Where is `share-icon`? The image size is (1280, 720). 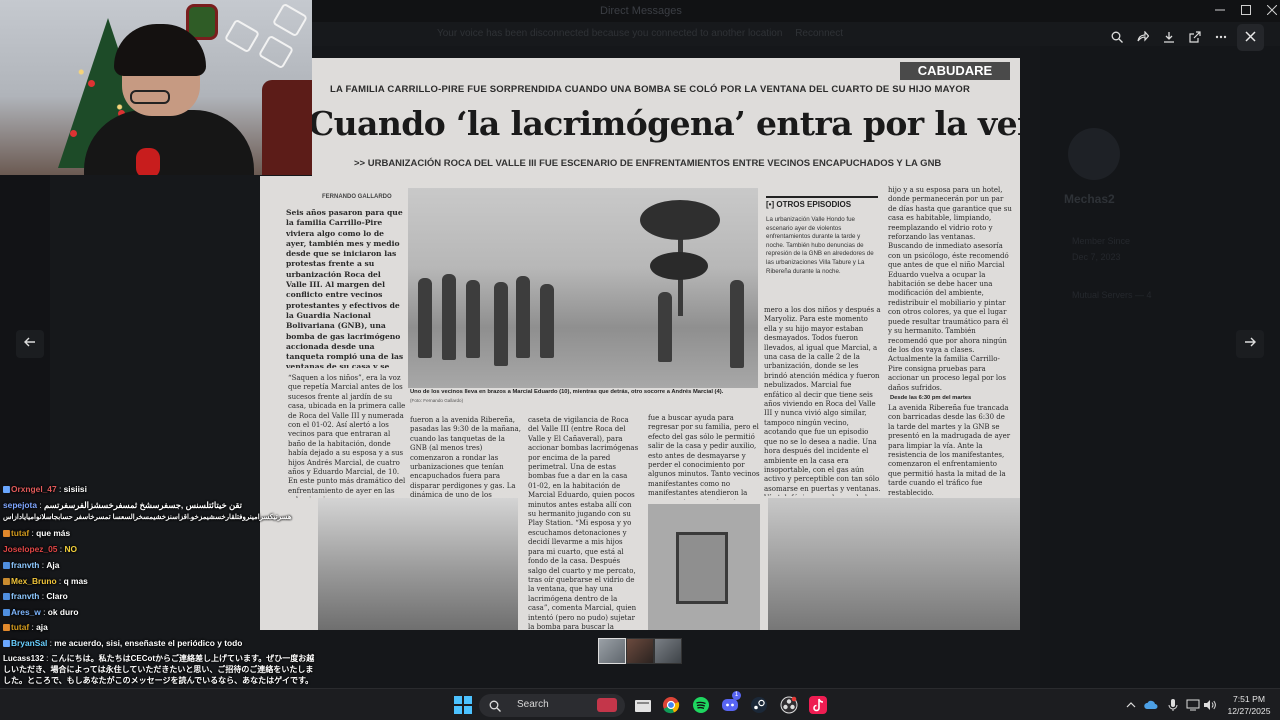 share-icon is located at coordinates (1143, 37).